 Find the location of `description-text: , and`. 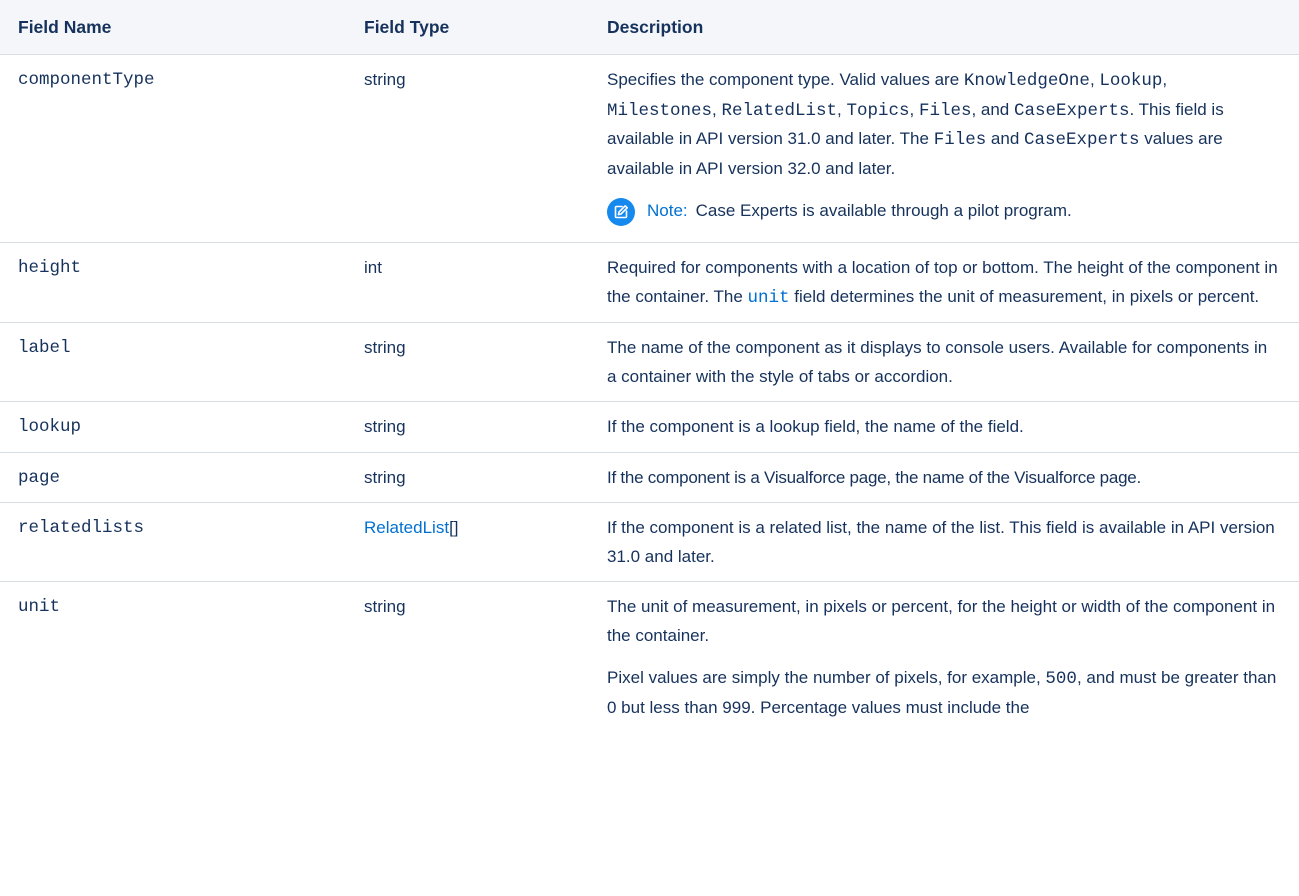

description-text: , and is located at coordinates (992, 109).